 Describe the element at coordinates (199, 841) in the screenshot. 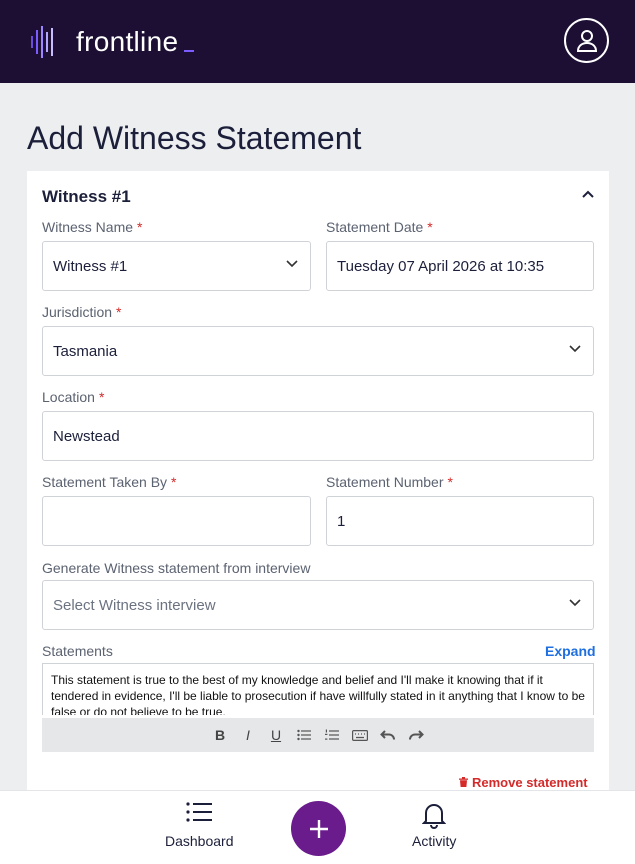

I see `nav-dashboard-label: Dashboard` at that location.